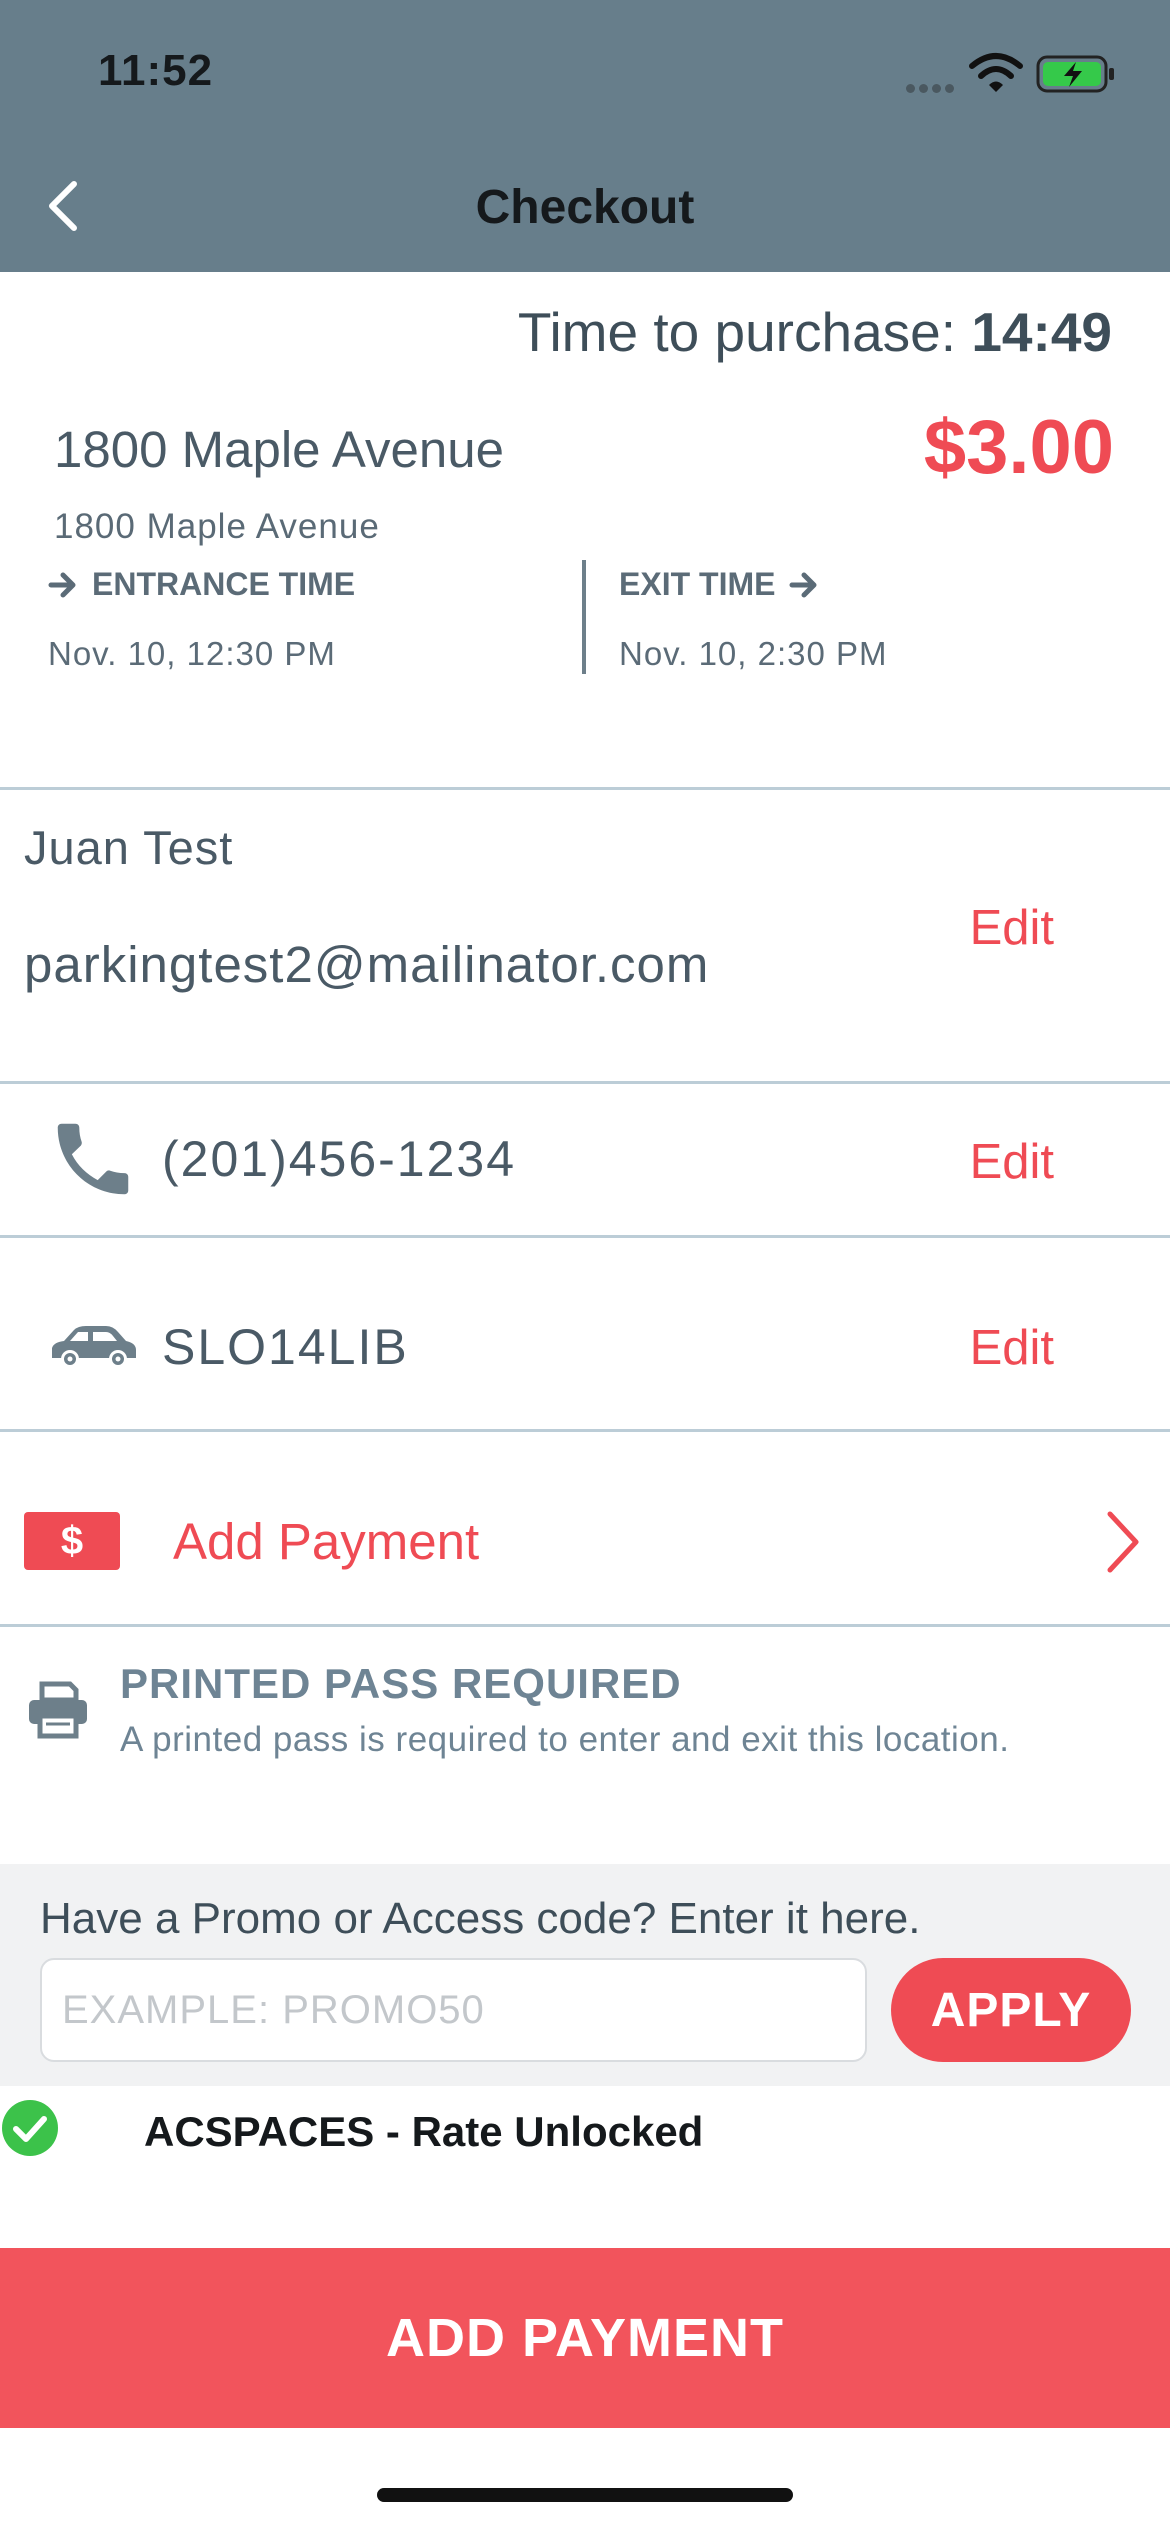 The image size is (1170, 2532). Describe the element at coordinates (93, 1159) in the screenshot. I see `phone-icon` at that location.